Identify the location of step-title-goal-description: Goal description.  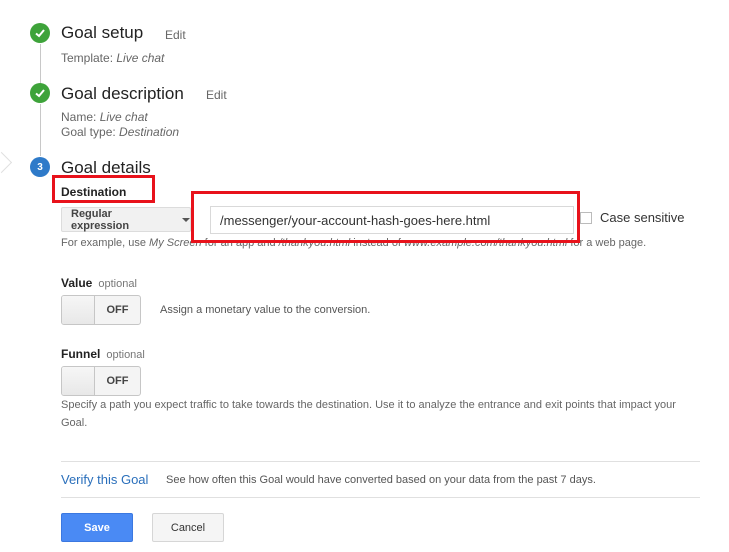
(122, 93).